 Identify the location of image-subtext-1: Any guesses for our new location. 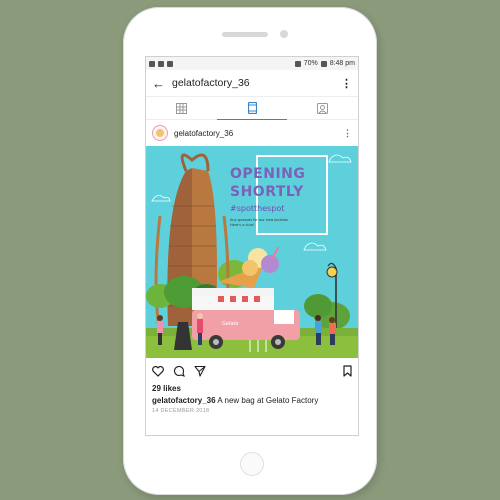
(259, 220).